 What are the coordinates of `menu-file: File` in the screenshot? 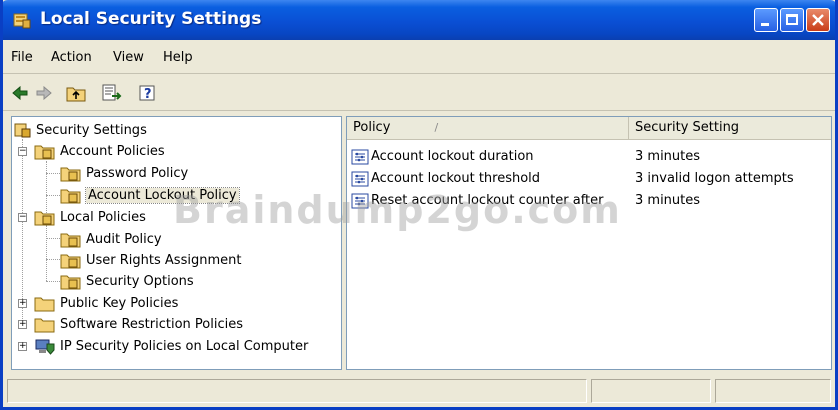 It's located at (22, 57).